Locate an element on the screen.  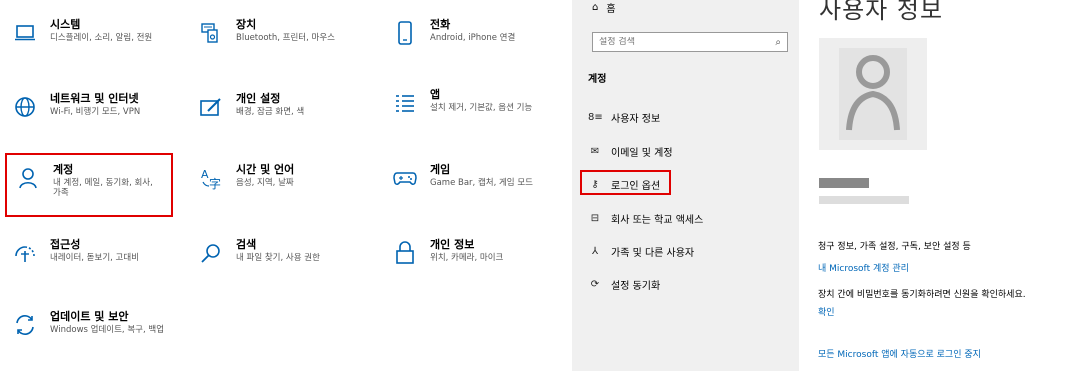
sync-icon: ⟳ is located at coordinates (595, 284).